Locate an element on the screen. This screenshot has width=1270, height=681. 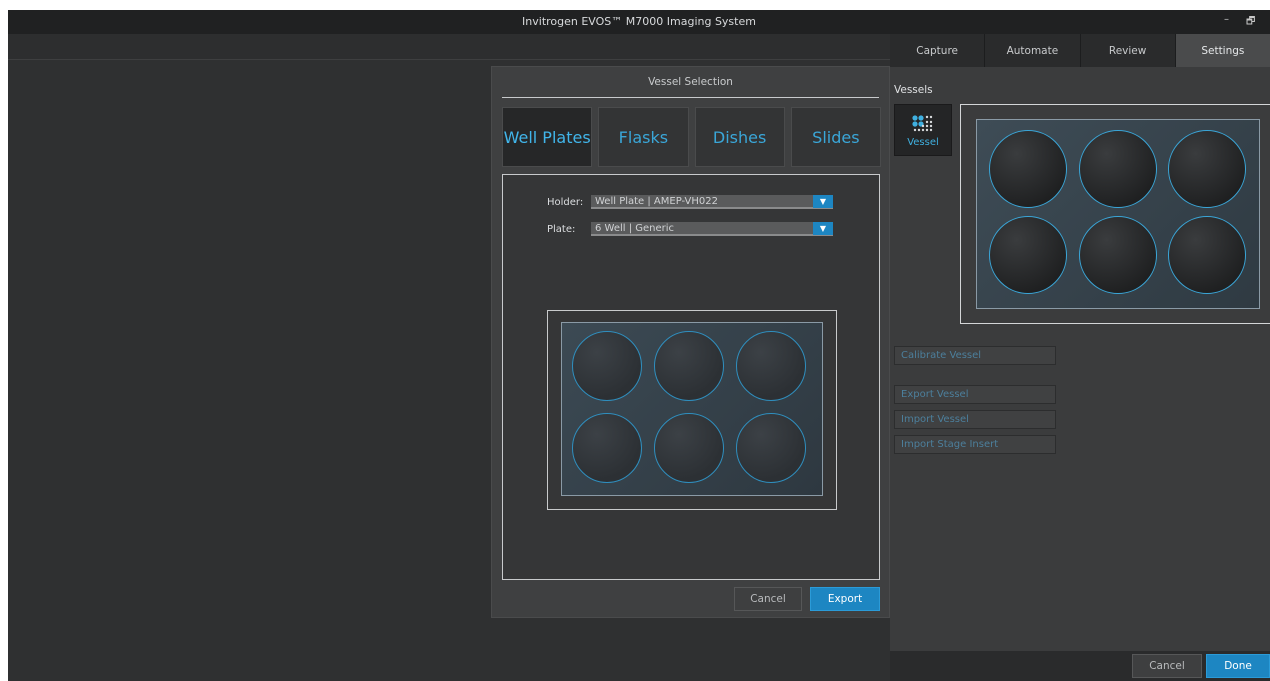
window-title: Invitrogen EVOS™ M7000 Imaging System is located at coordinates (639, 21).